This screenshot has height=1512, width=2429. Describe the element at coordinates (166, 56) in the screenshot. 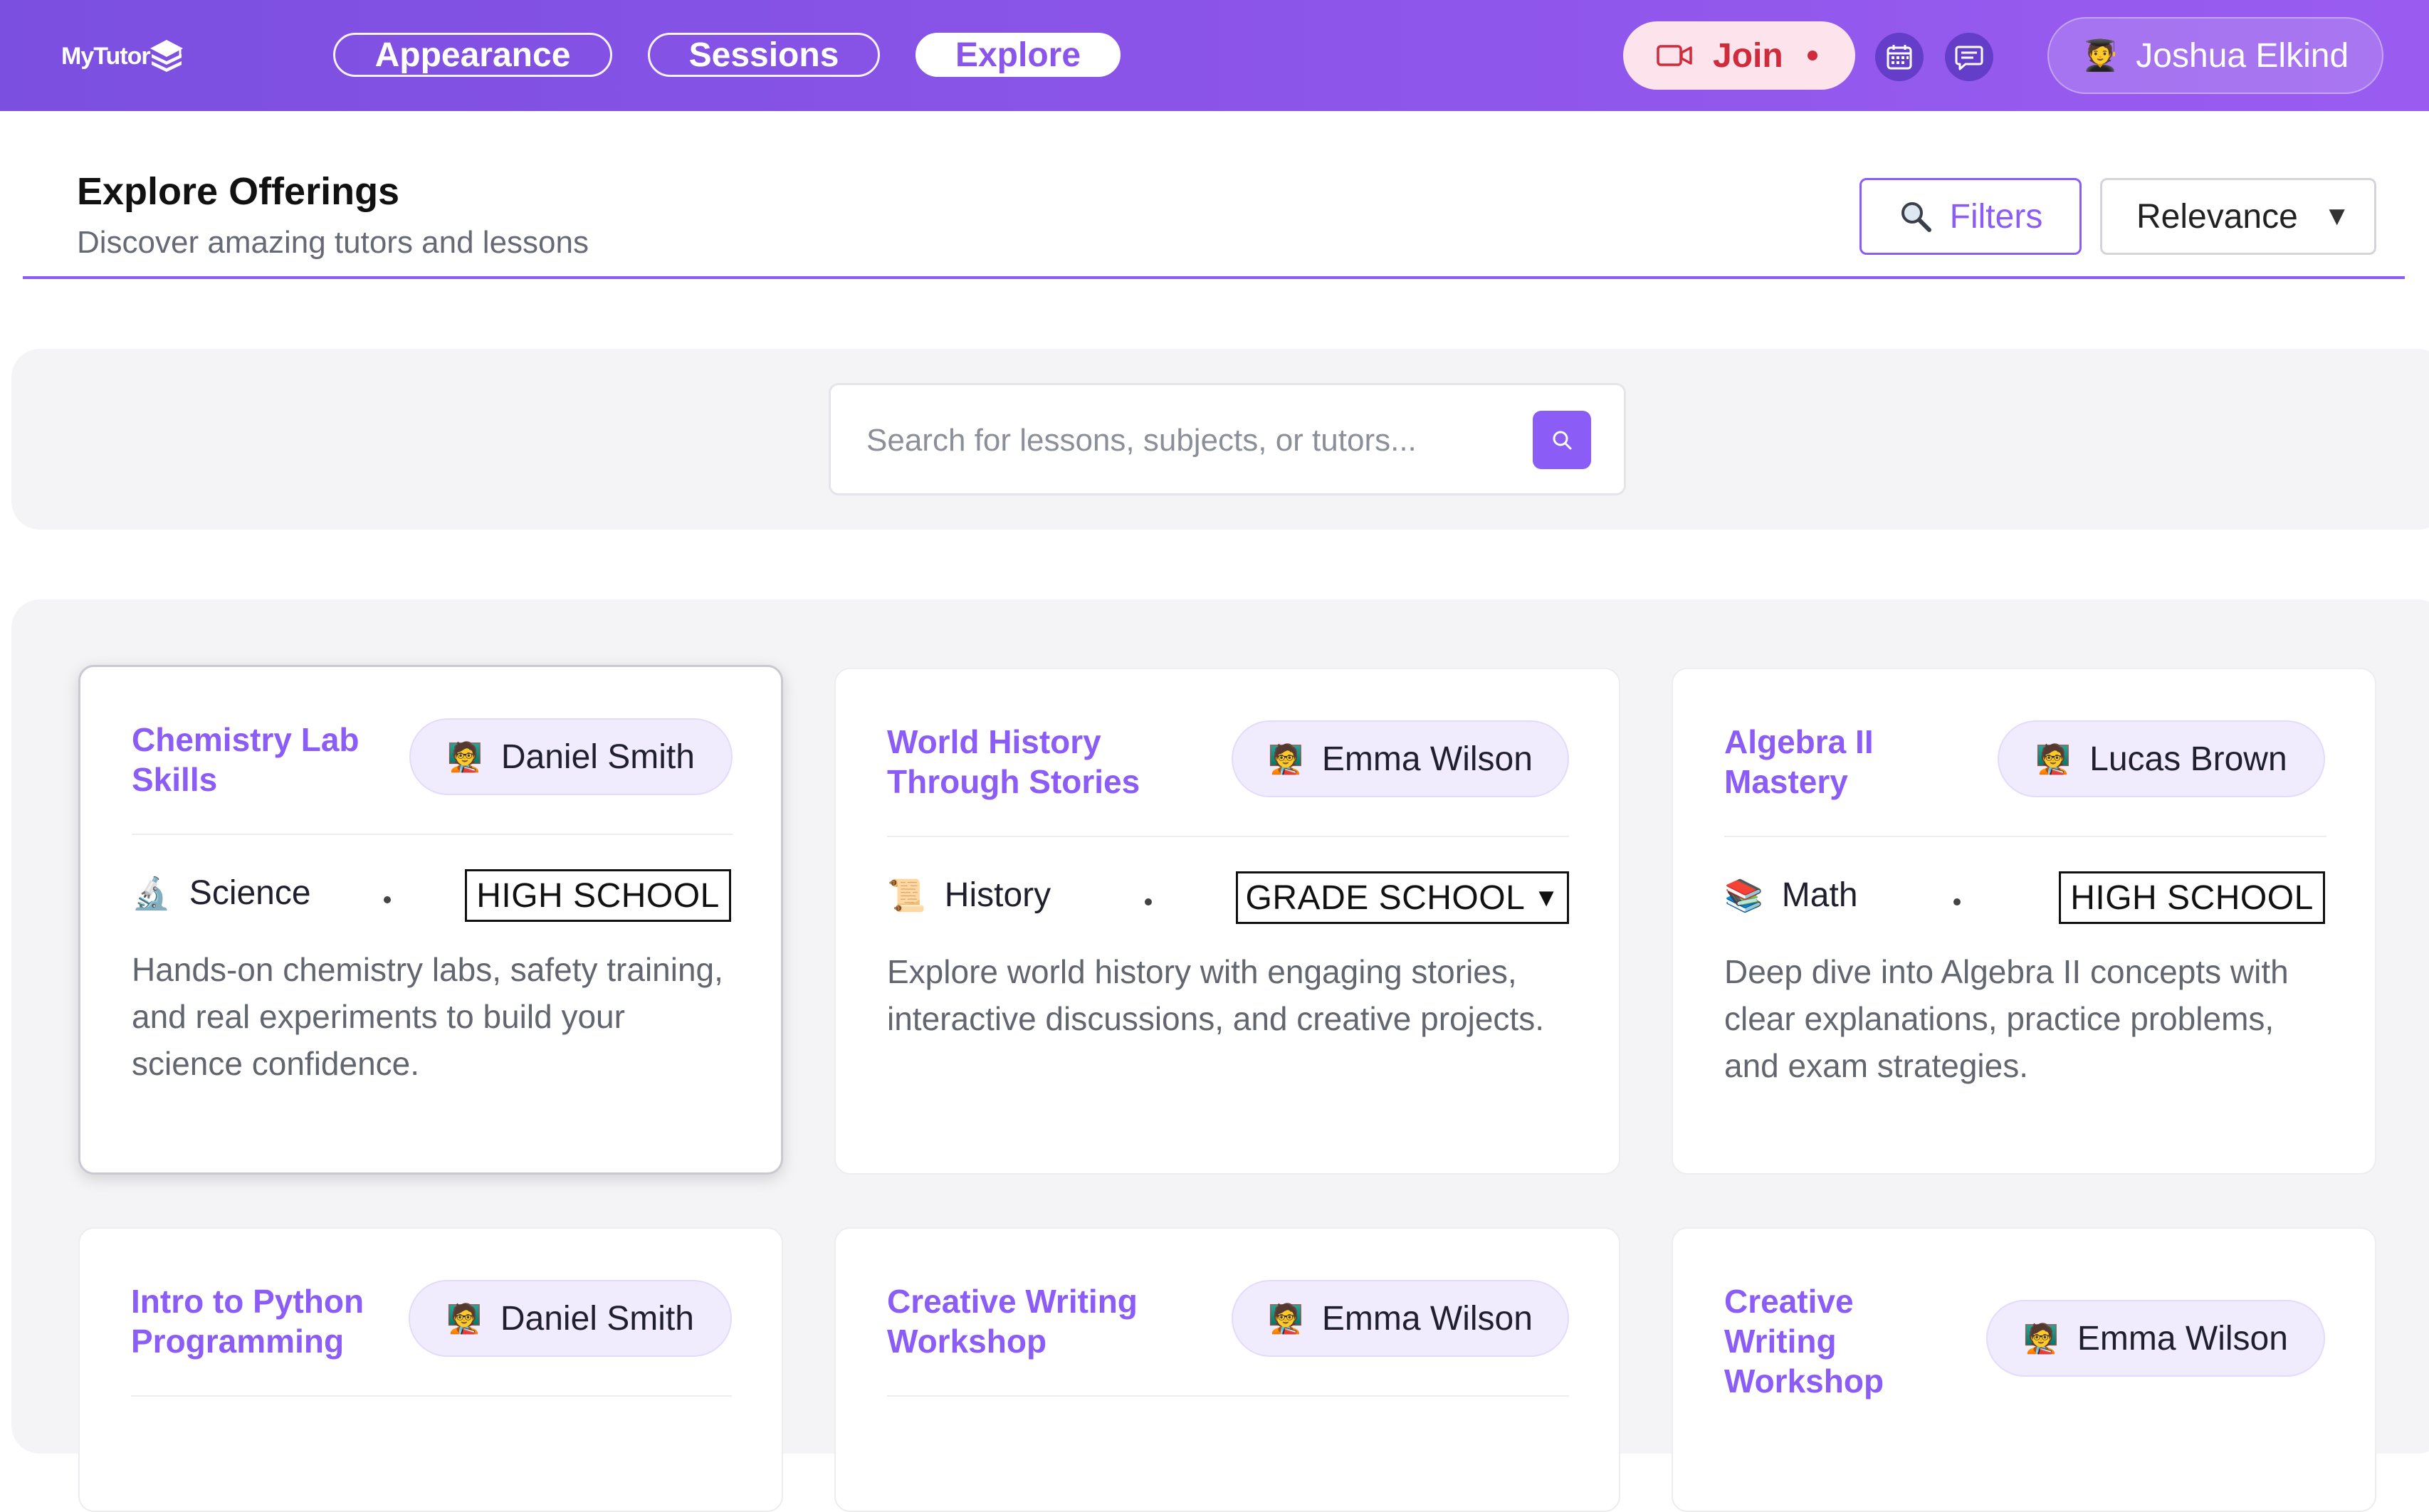

I see `book-stack-icon` at that location.